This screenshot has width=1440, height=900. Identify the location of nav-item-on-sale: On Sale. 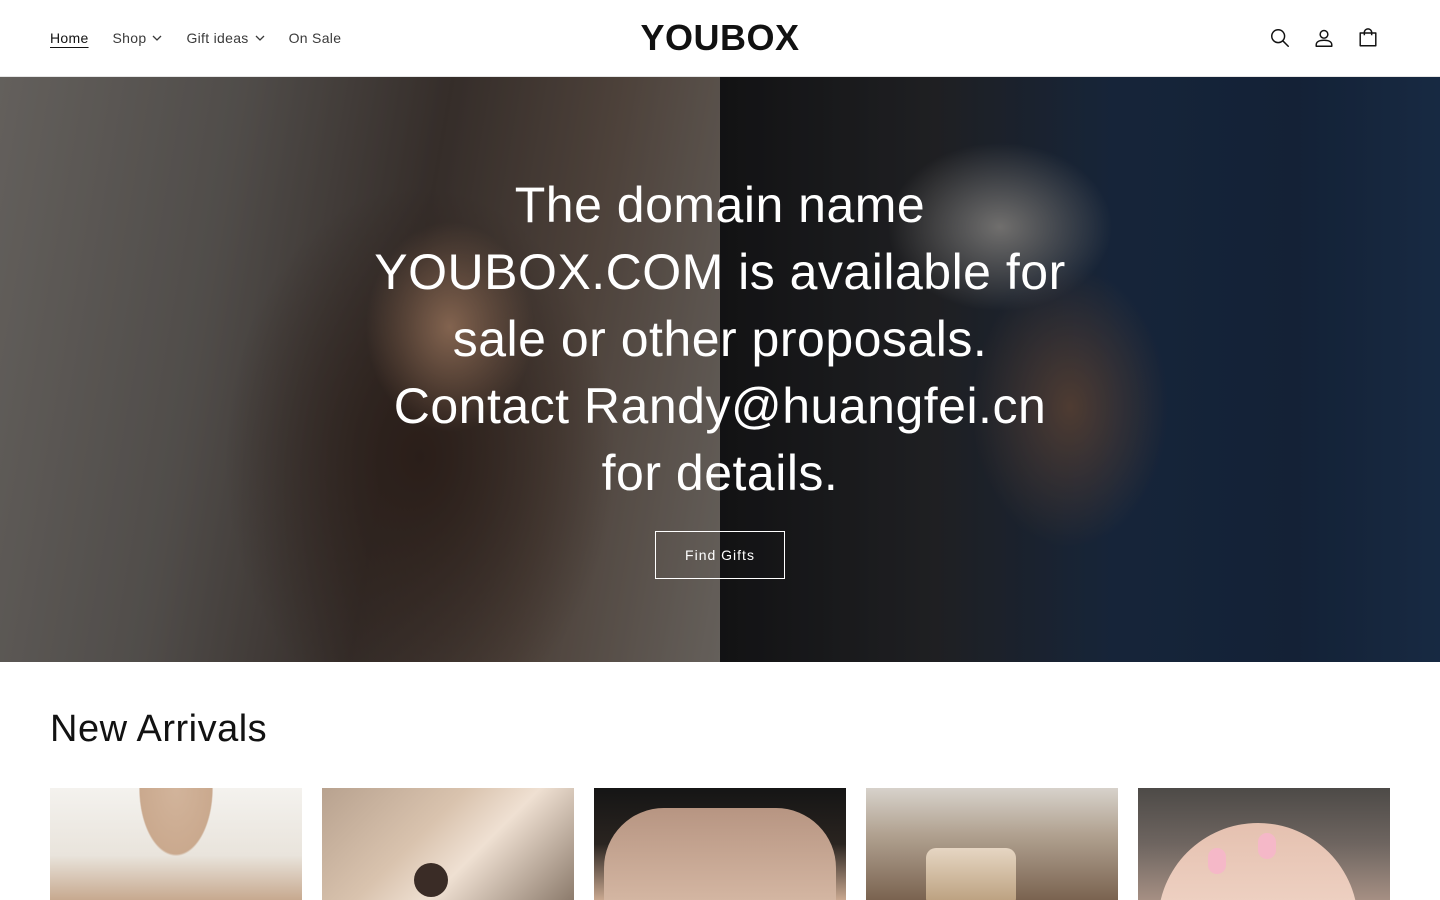
(315, 38).